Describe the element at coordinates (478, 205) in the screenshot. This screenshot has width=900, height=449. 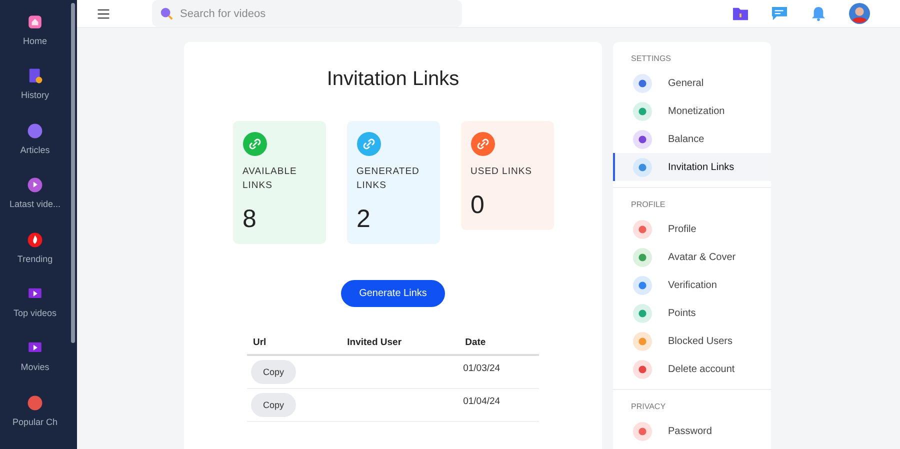
I see `stat-value: 0` at that location.